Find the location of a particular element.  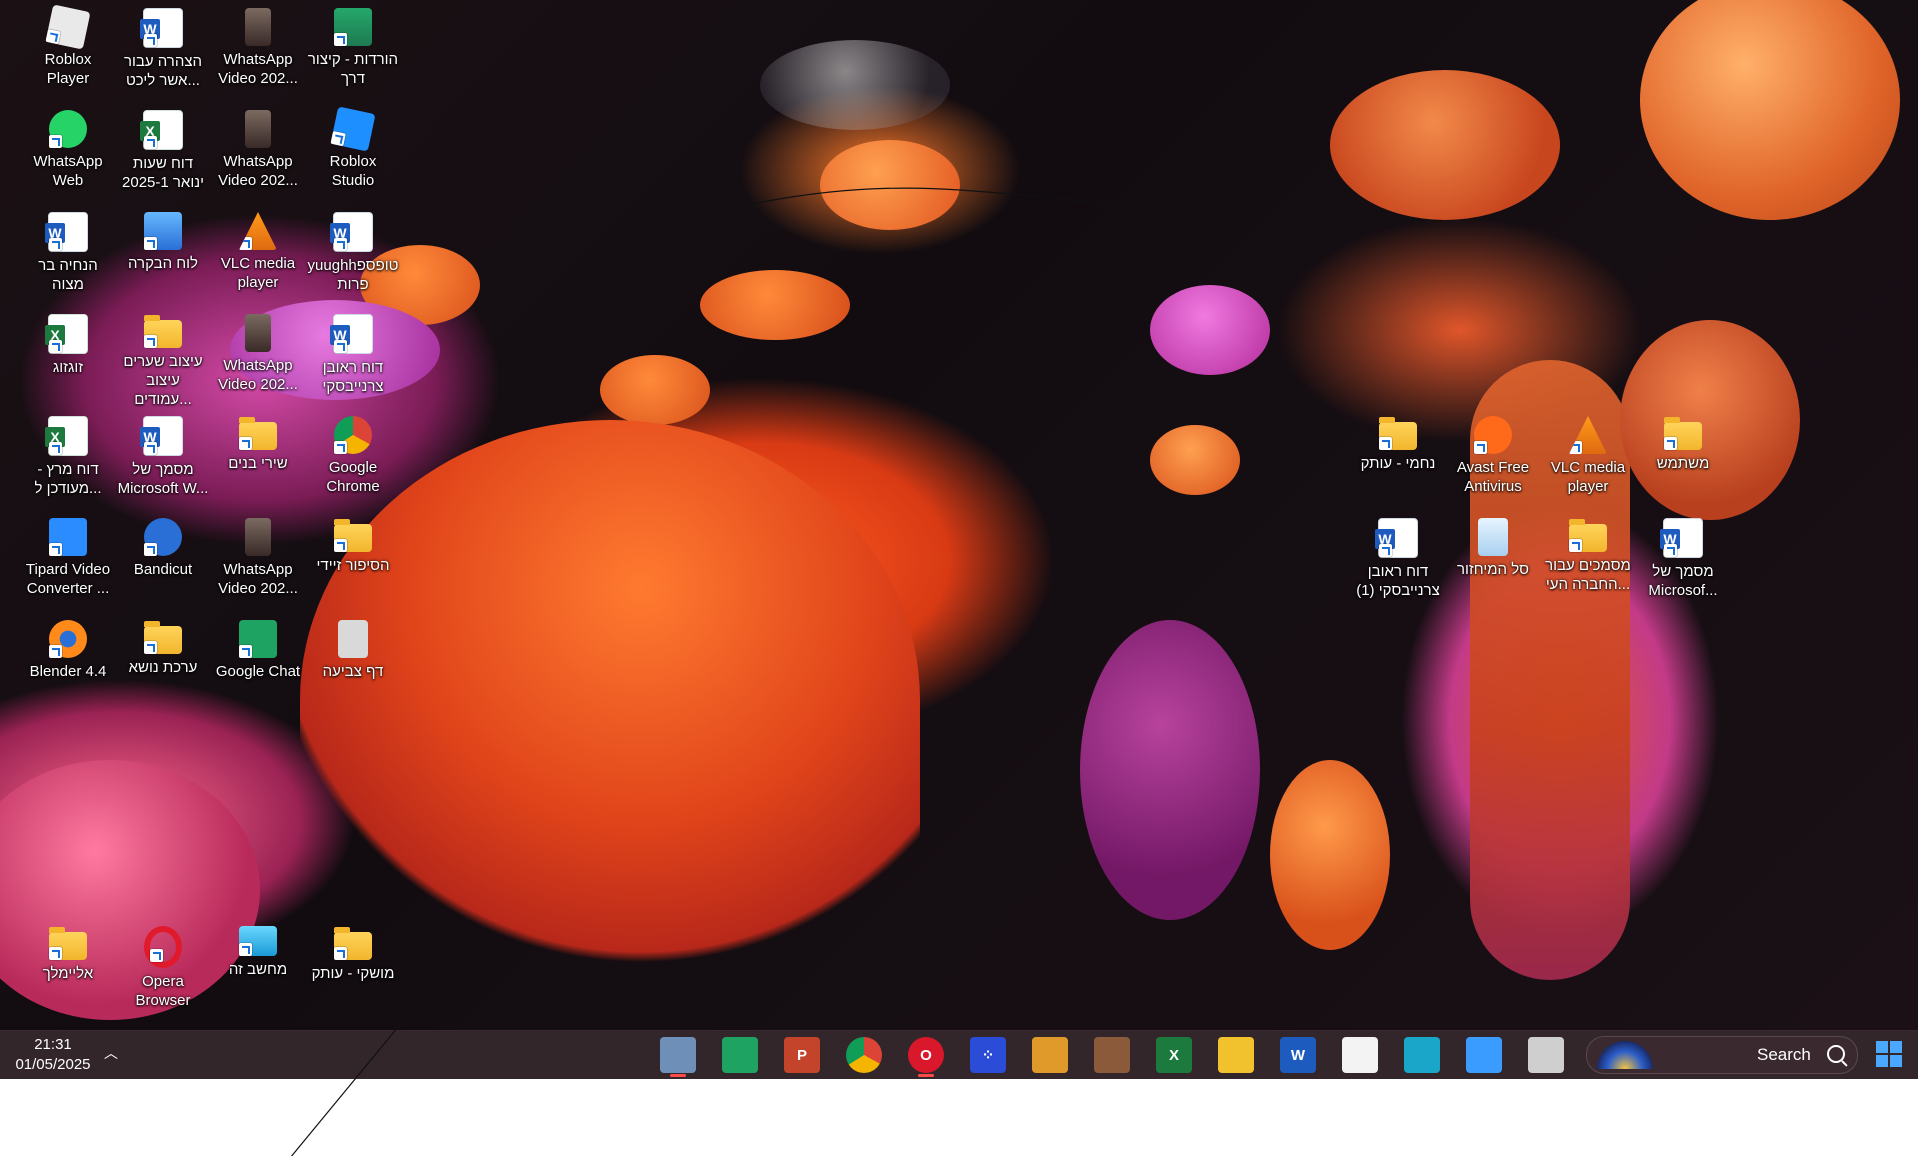

desktop-icon-8: הנחיה בר מצוה is located at coordinates (68, 251).